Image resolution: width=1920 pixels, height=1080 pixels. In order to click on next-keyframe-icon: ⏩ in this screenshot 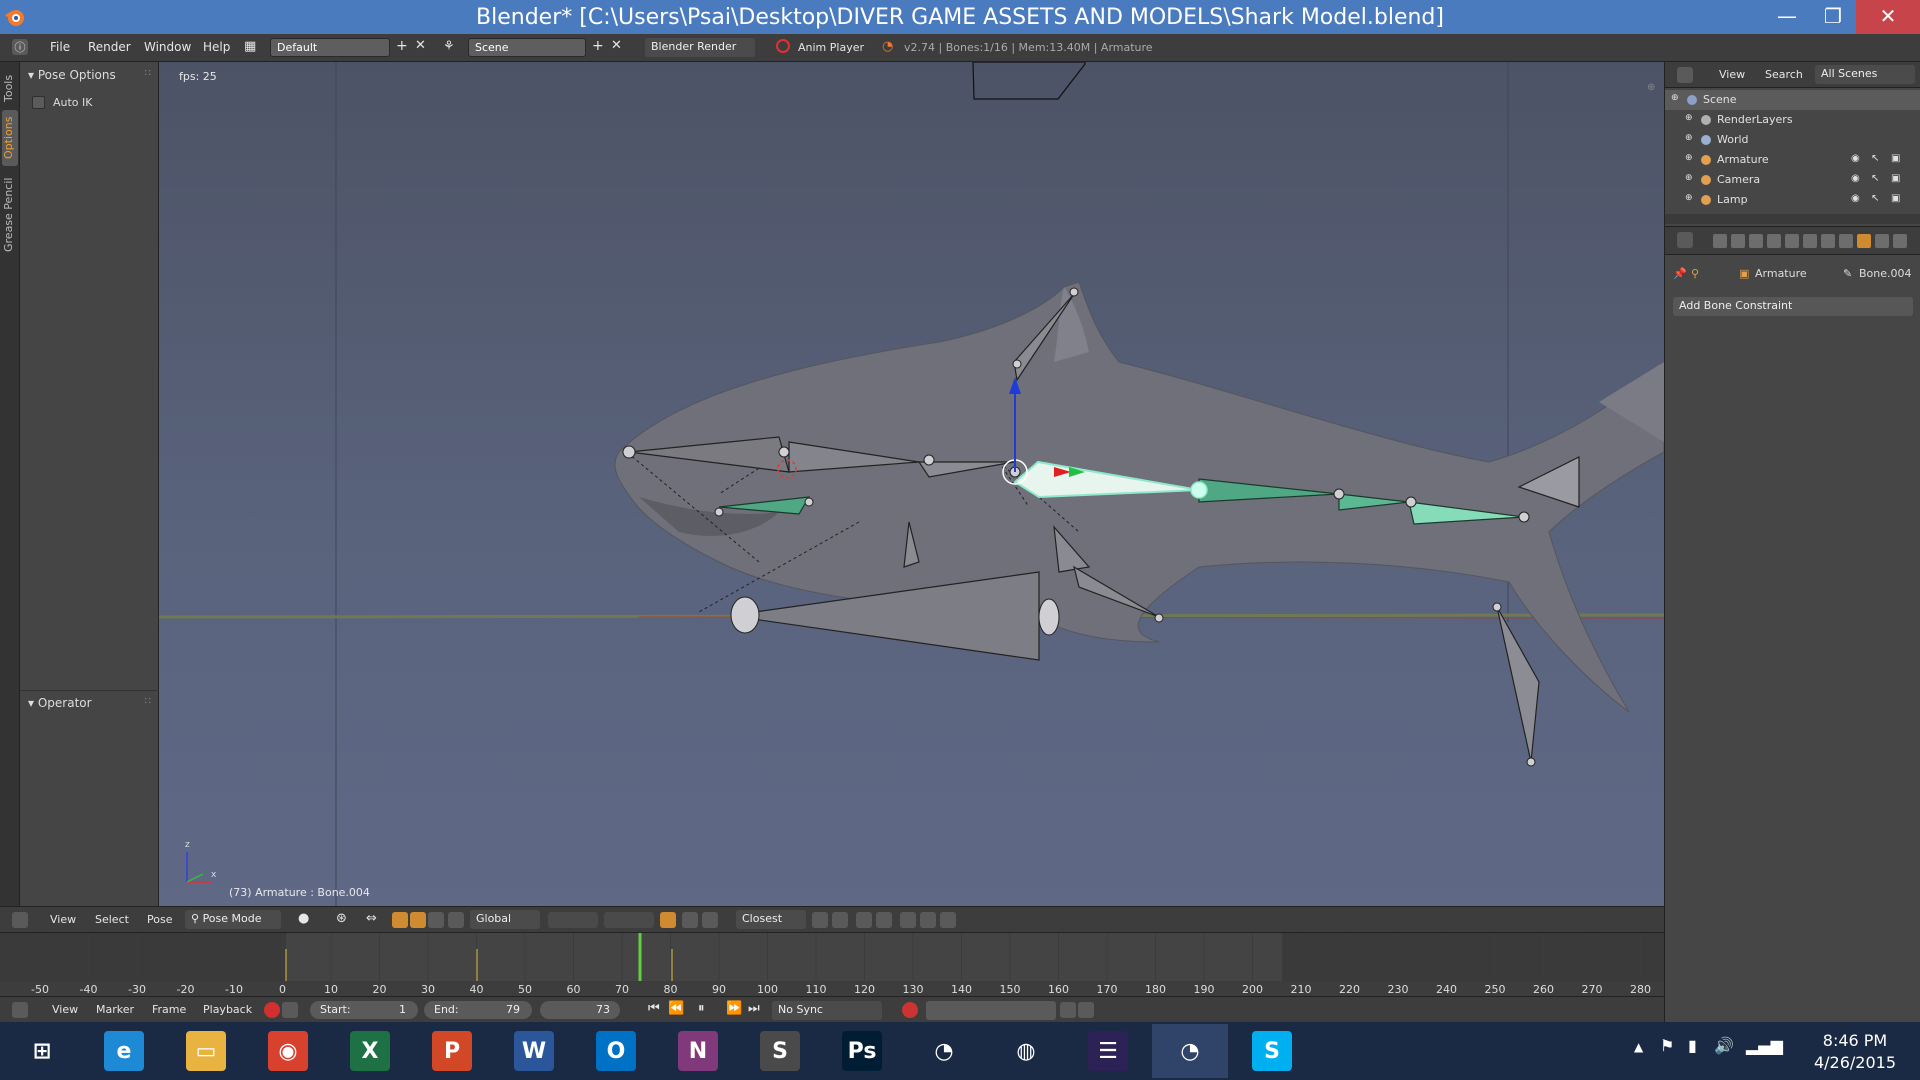, I will do `click(734, 1008)`.